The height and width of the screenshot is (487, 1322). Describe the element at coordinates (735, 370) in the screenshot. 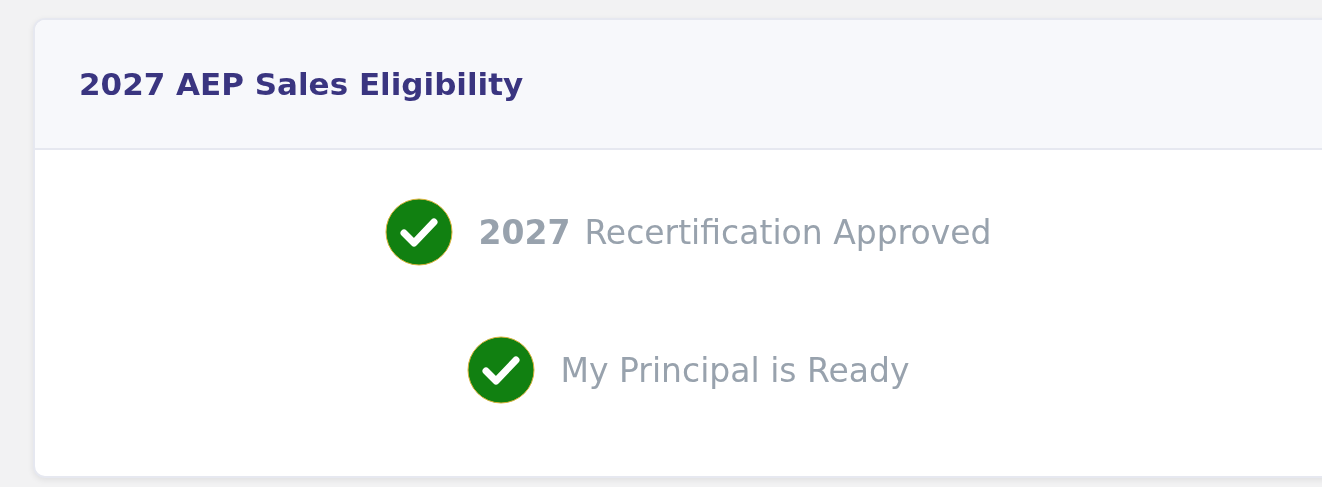

I see `status-label: My Principal is Ready` at that location.